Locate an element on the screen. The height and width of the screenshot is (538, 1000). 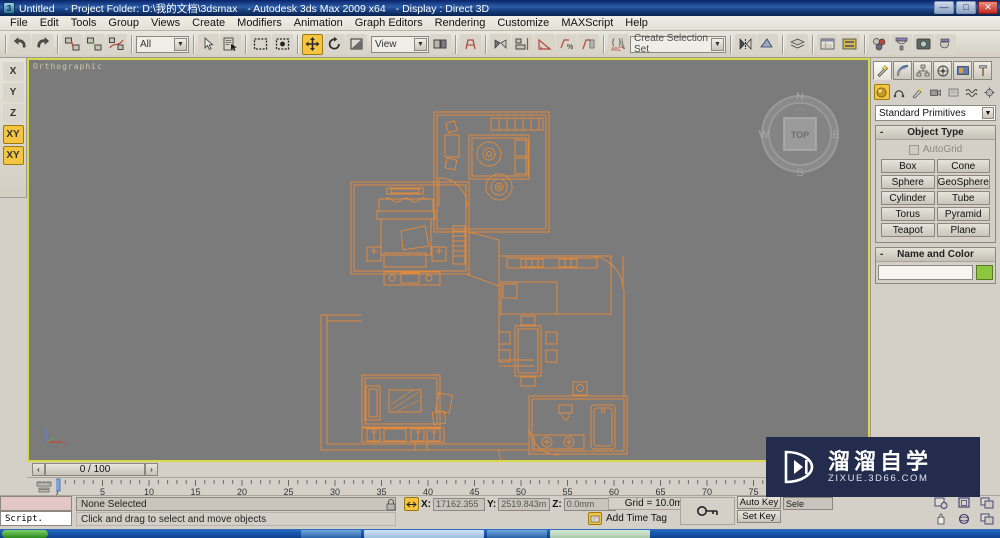
utilities-tab is located at coordinates (982, 70).